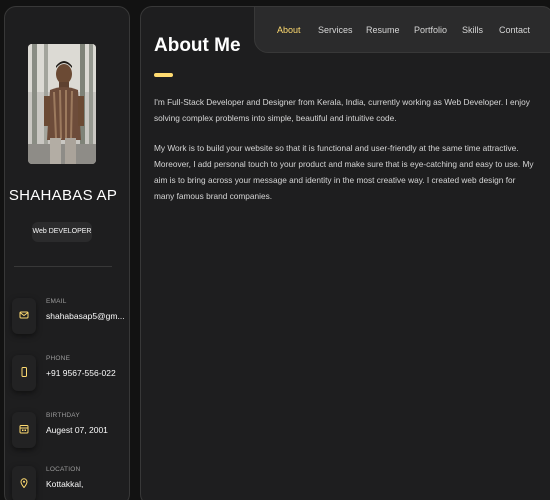 This screenshot has height=500, width=550. I want to click on profile-name: SHAHABAS AP, so click(63, 195).